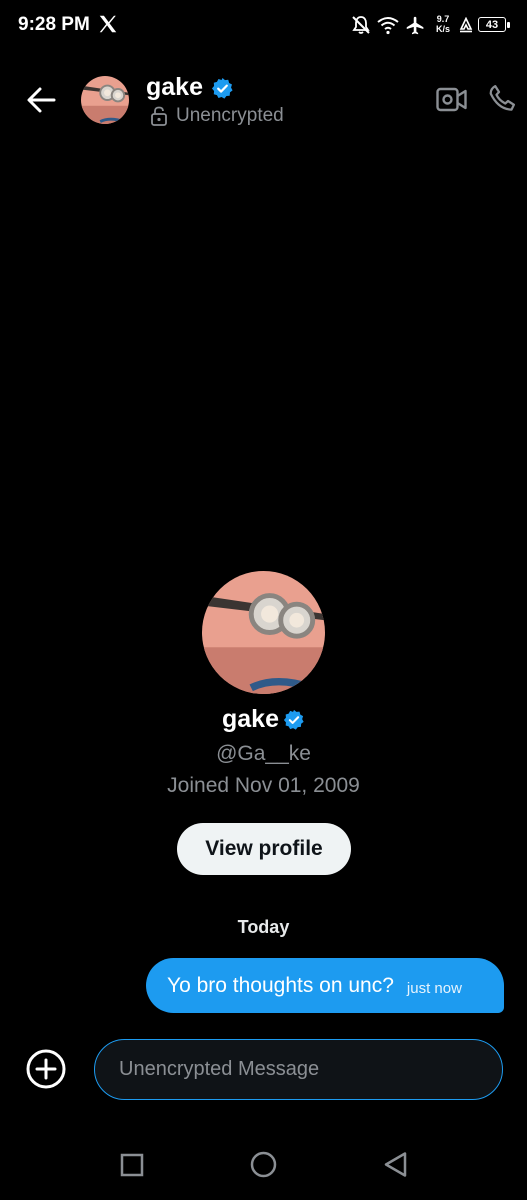  What do you see at coordinates (415, 25) in the screenshot?
I see `airplane-icon` at bounding box center [415, 25].